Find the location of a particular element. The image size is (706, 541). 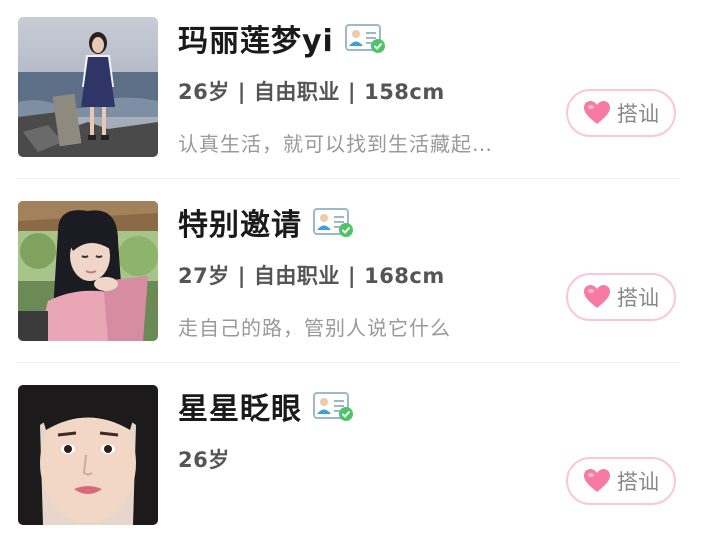

user-name: 特别邀请 is located at coordinates (240, 222).